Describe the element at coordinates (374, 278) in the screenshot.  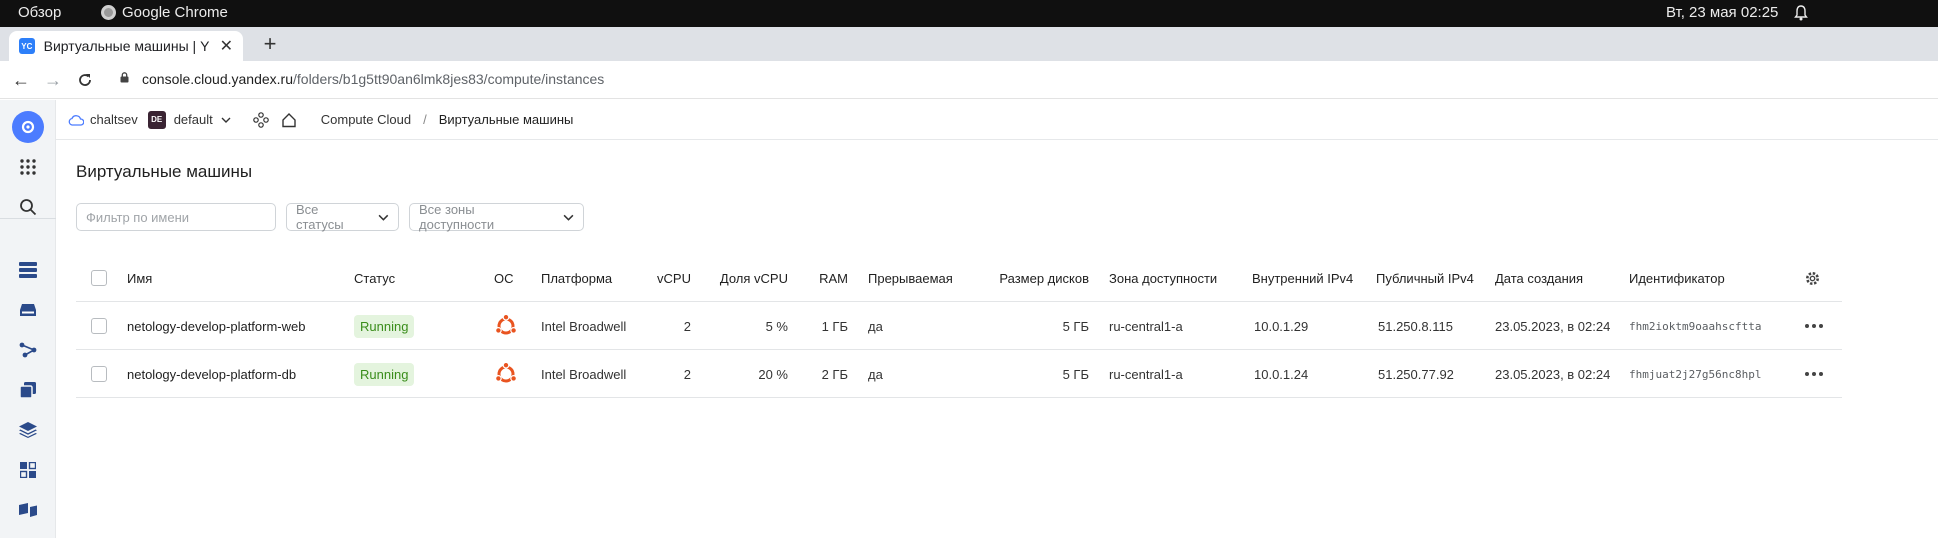
I see `col-status: Статус` at that location.